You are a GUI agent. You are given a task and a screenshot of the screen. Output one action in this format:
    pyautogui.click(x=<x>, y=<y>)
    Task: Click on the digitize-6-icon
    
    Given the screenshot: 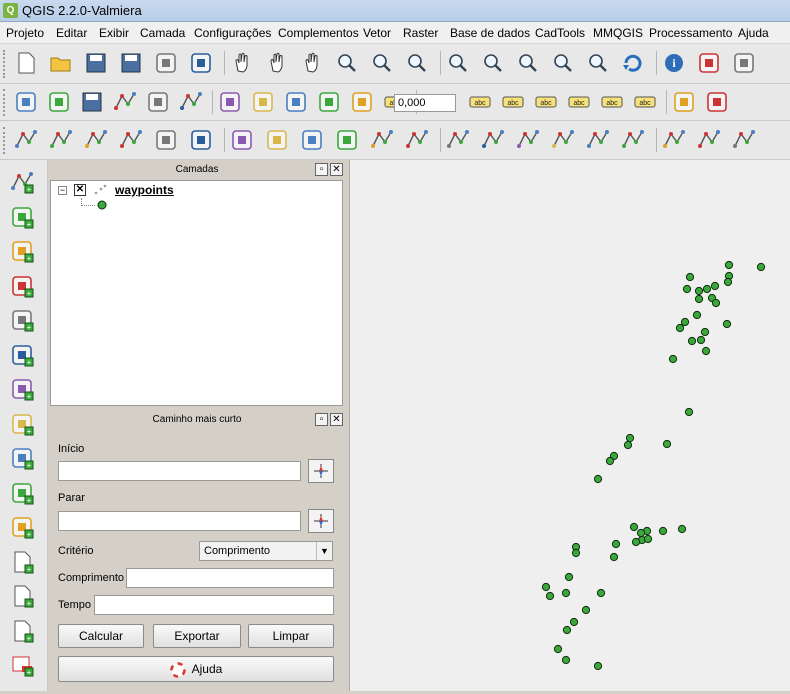 What is the action you would take?
    pyautogui.click(x=563, y=140)
    